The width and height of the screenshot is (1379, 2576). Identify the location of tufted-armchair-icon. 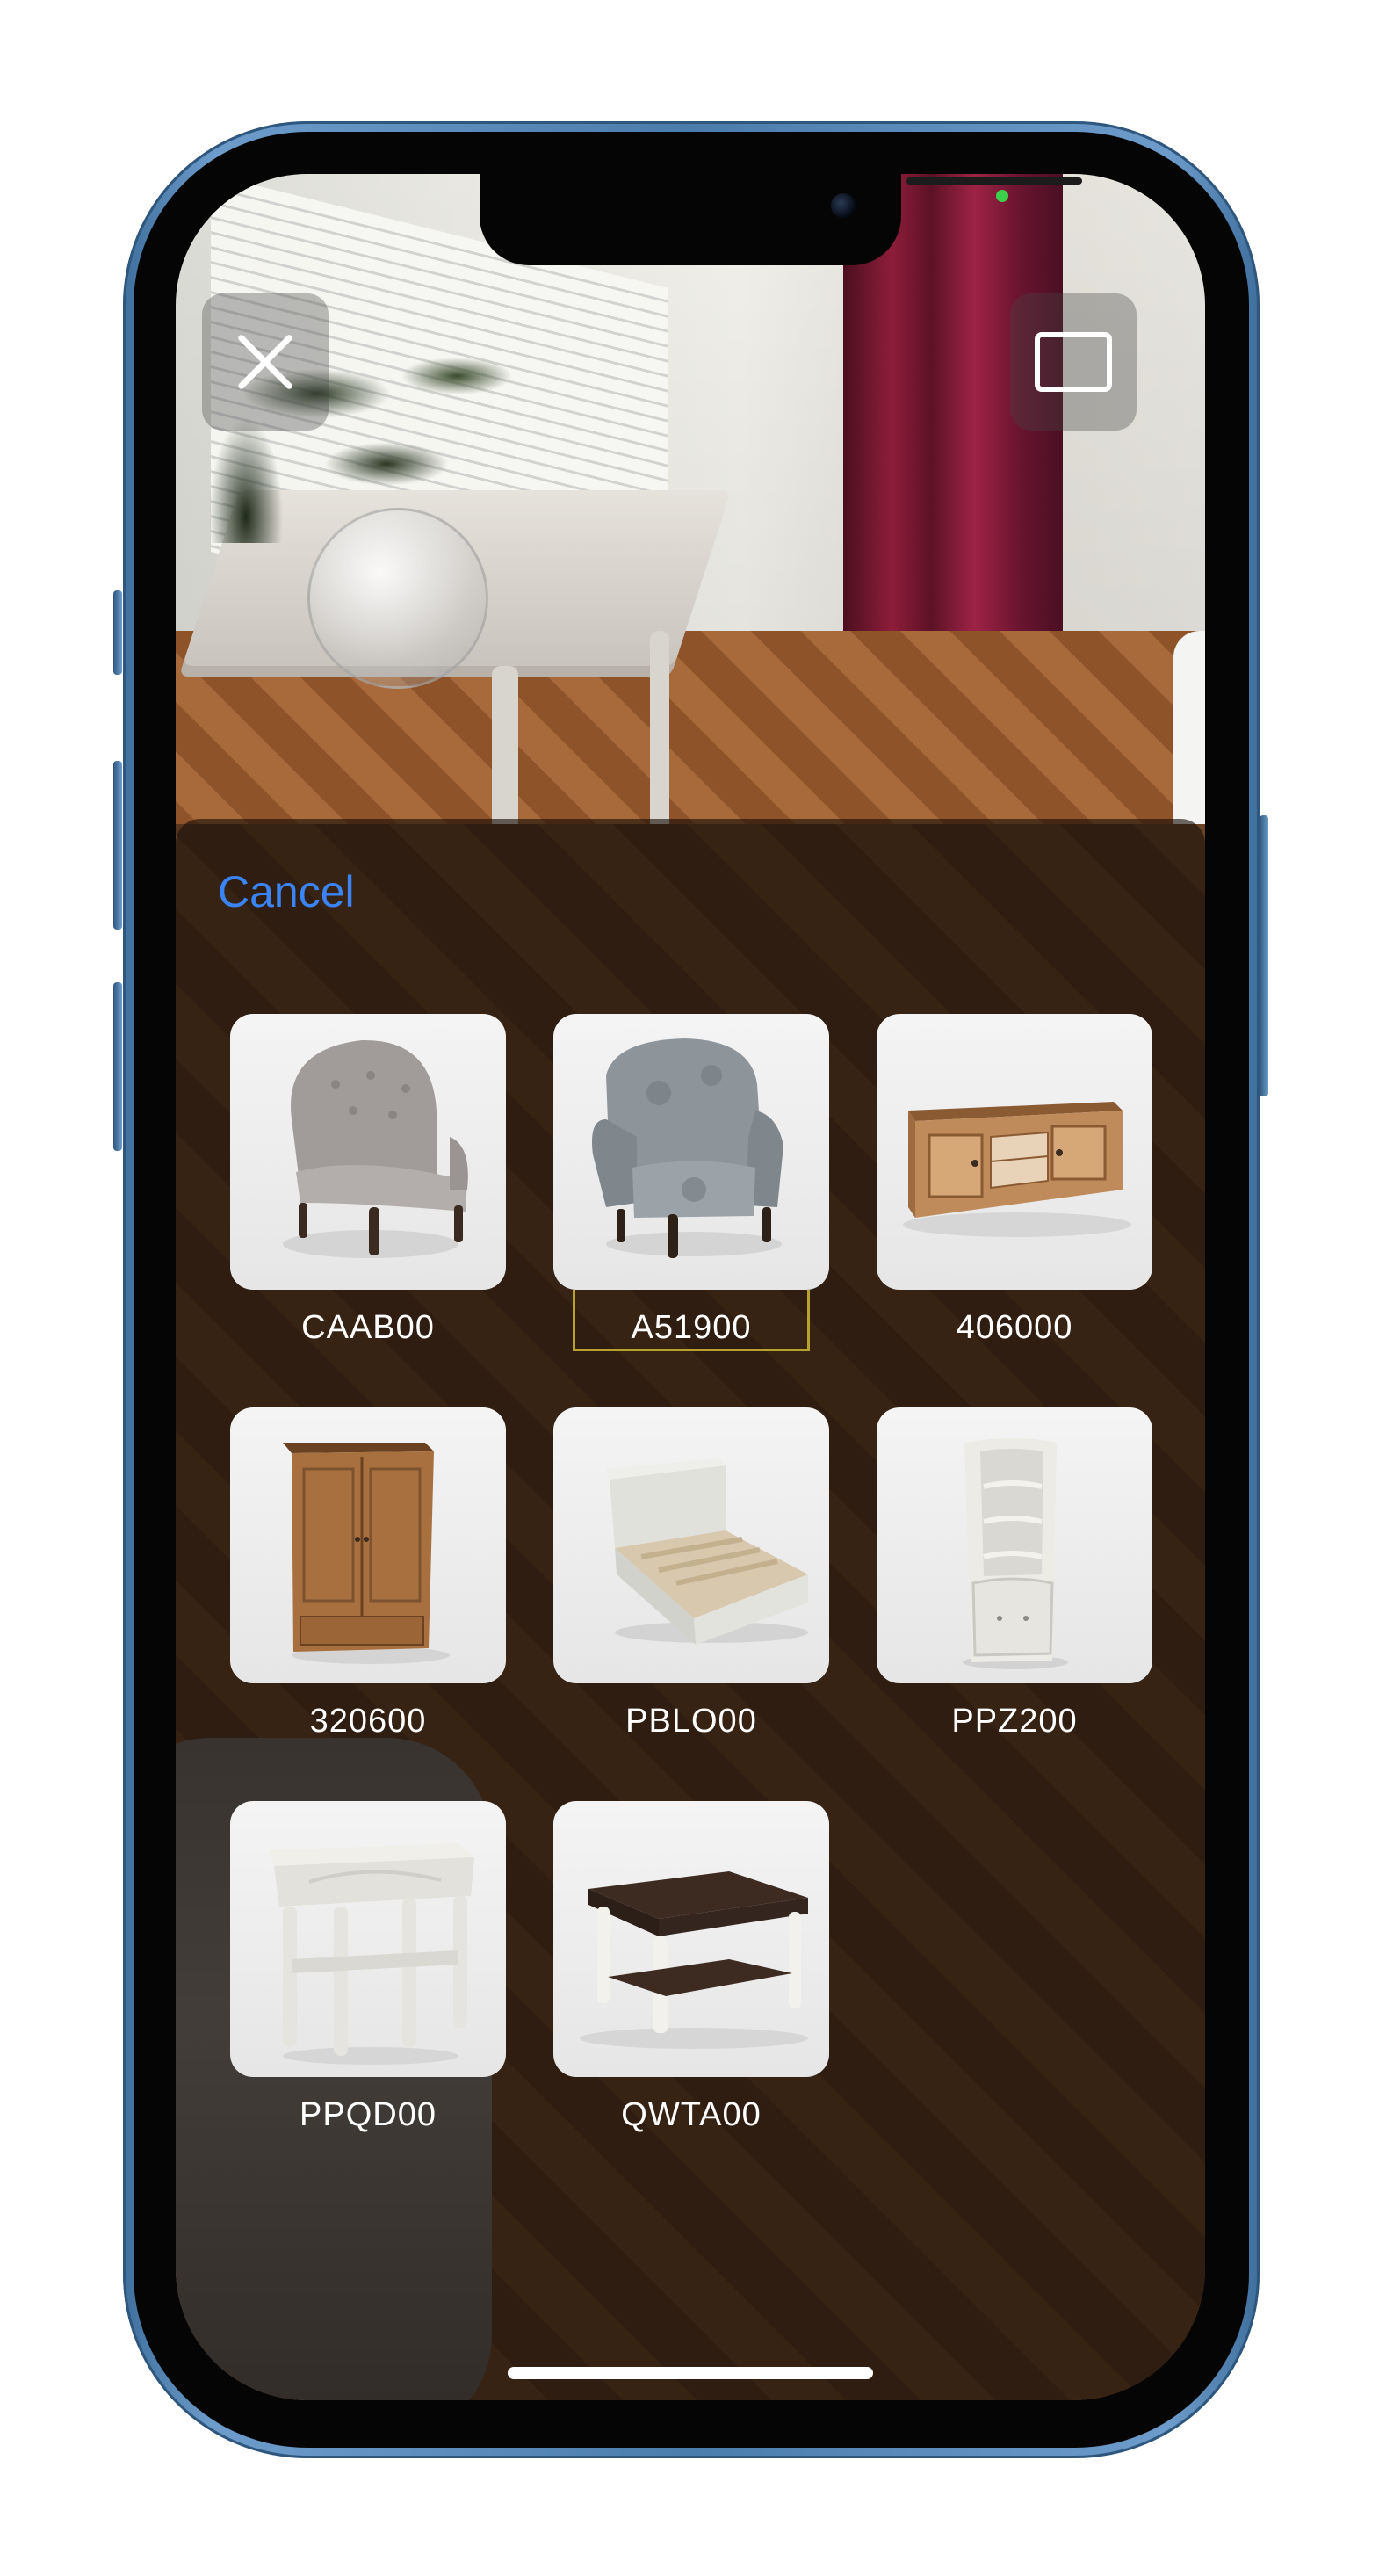
(375, 1148).